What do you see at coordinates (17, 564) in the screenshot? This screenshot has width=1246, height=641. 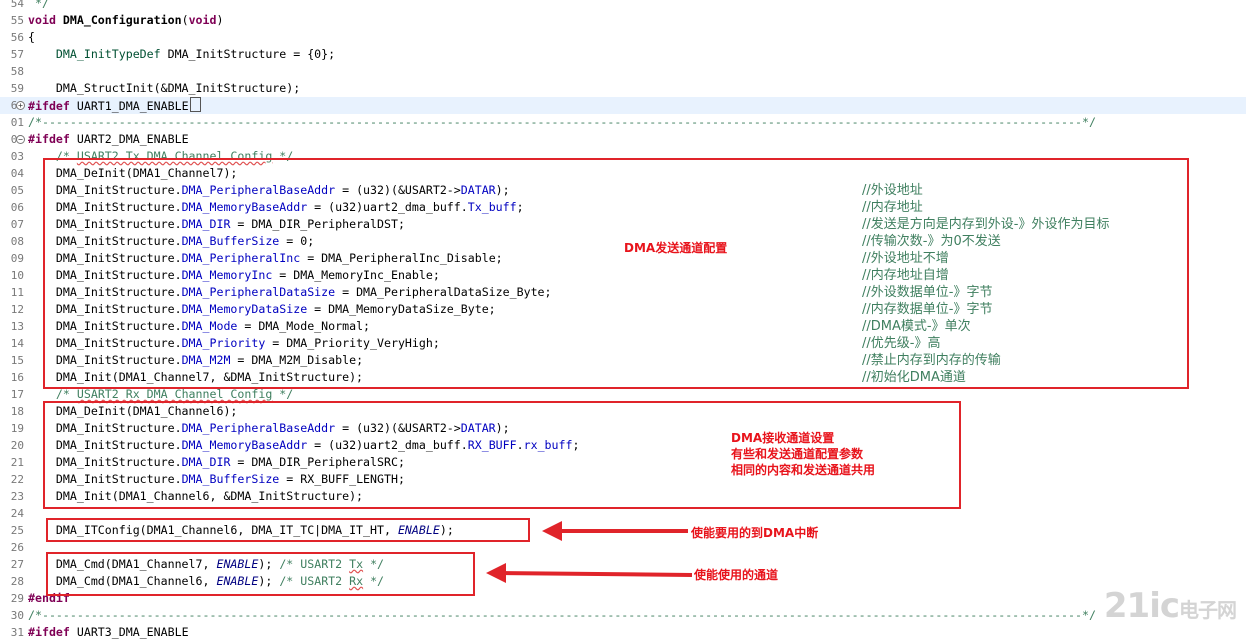 I see `line-number: 27` at bounding box center [17, 564].